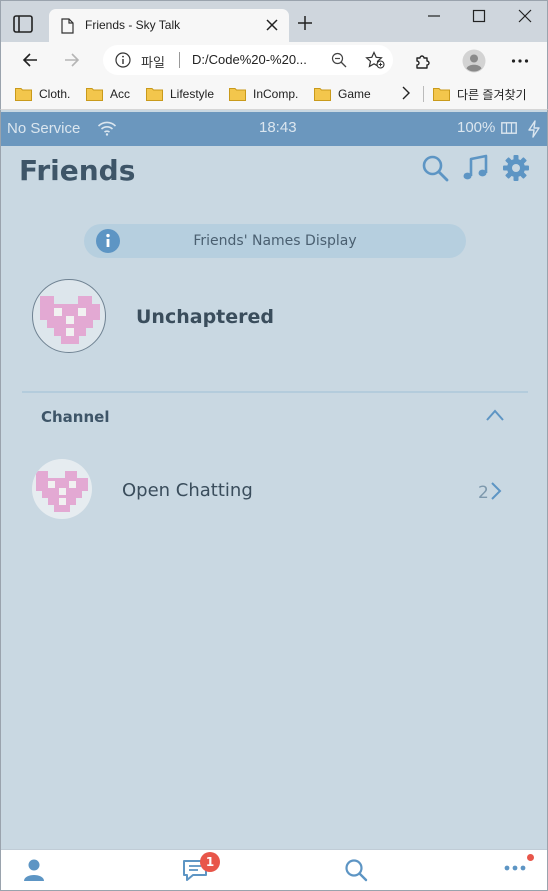 This screenshot has height=891, width=548. I want to click on browser-tab-bar: Friends - Sky Talk, so click(274, 21).